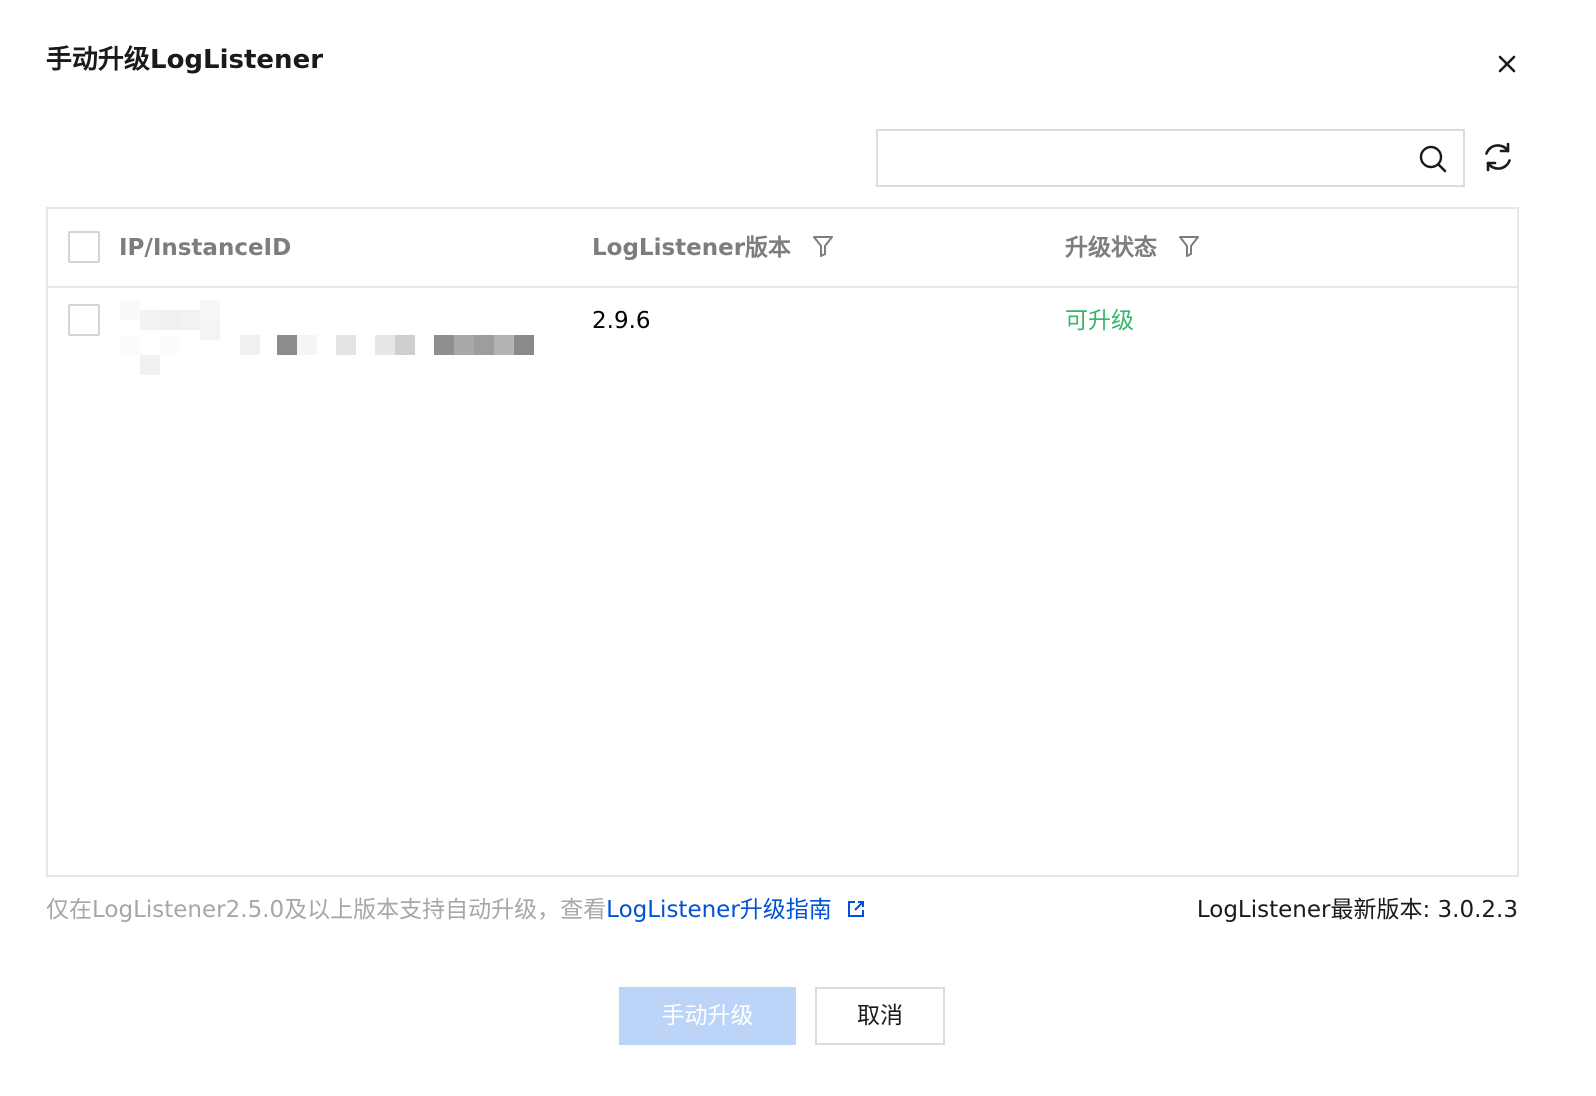 This screenshot has width=1596, height=1096. Describe the element at coordinates (1099, 321) in the screenshot. I see `status-cell: 可升级` at that location.